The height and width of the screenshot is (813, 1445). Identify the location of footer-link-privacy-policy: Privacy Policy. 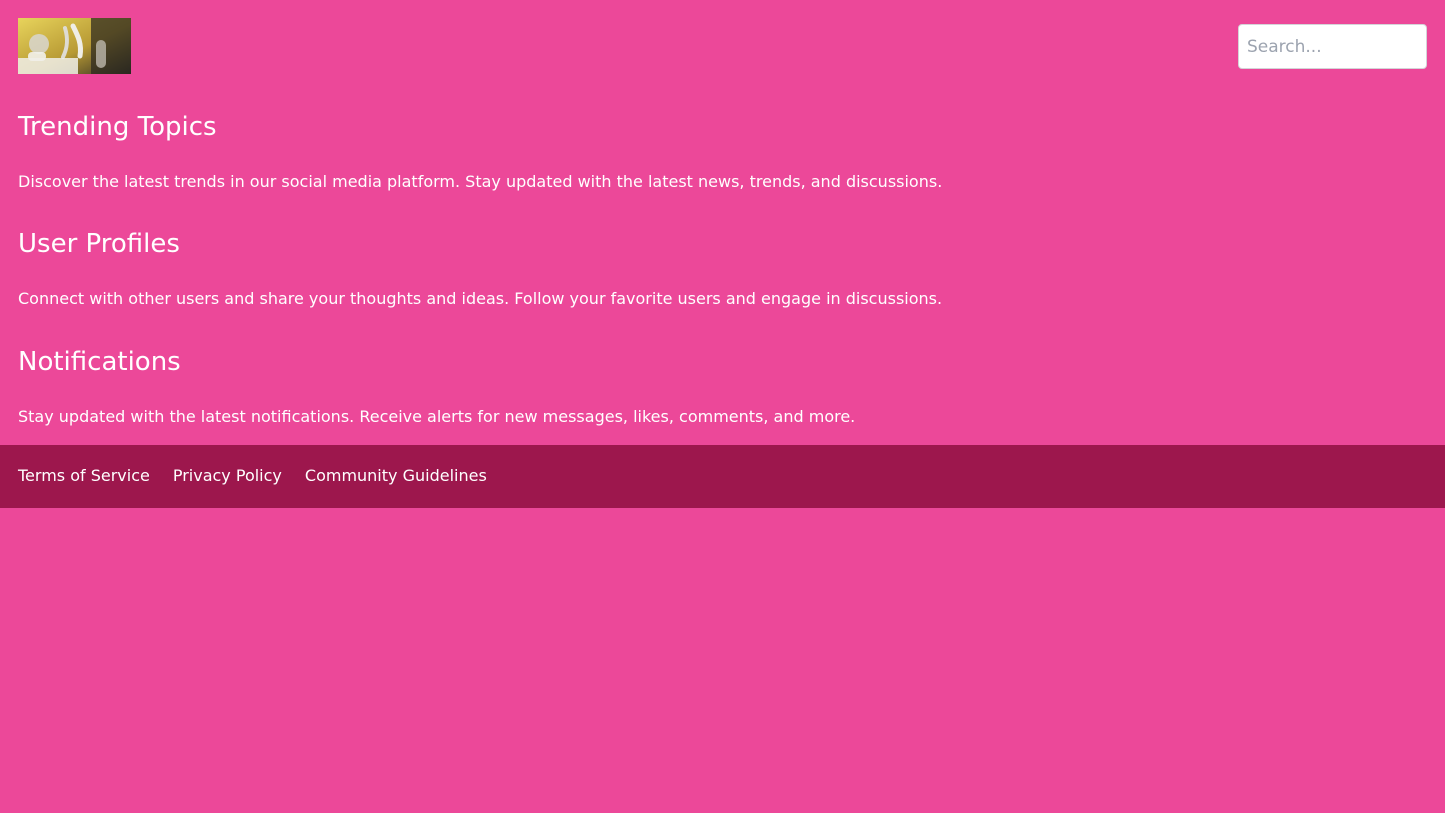
(227, 476).